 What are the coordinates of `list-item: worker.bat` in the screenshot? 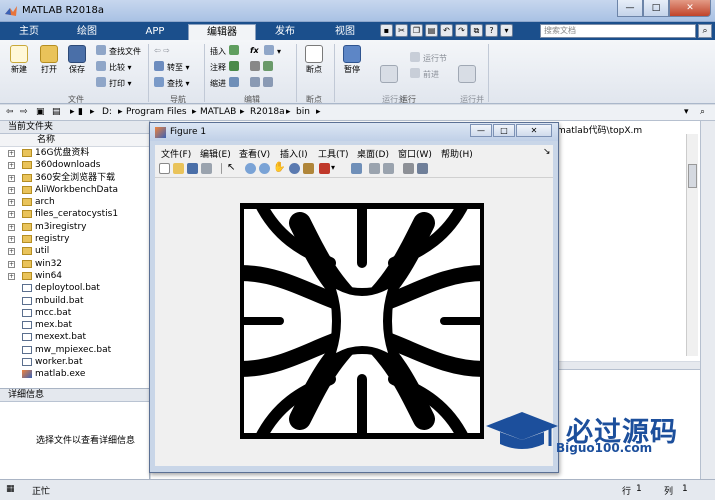 It's located at (74, 362).